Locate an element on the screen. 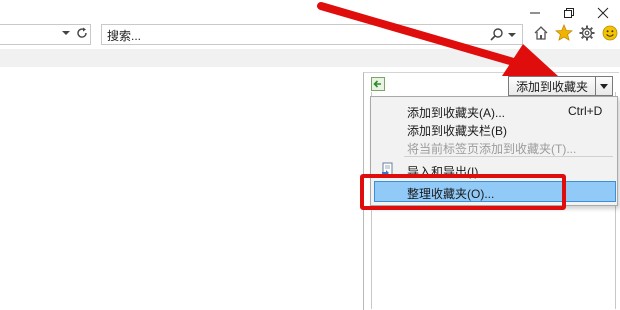 The image size is (620, 310). annotation-highlight-box is located at coordinates (463, 192).